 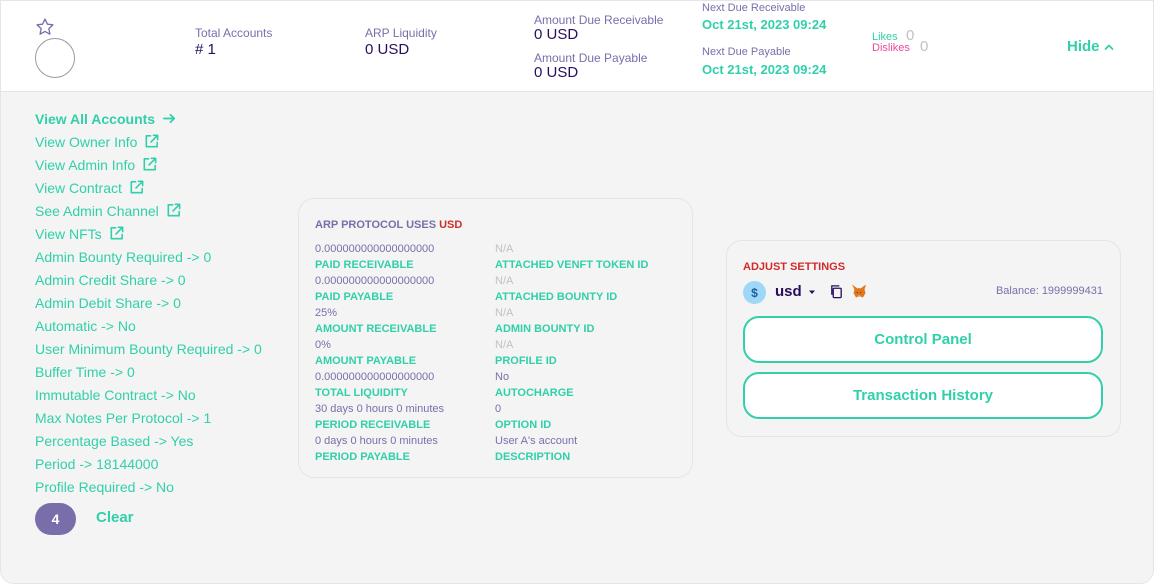 What do you see at coordinates (556, 297) in the screenshot?
I see `protocol-label: ATTACHED BOUNTY ID` at bounding box center [556, 297].